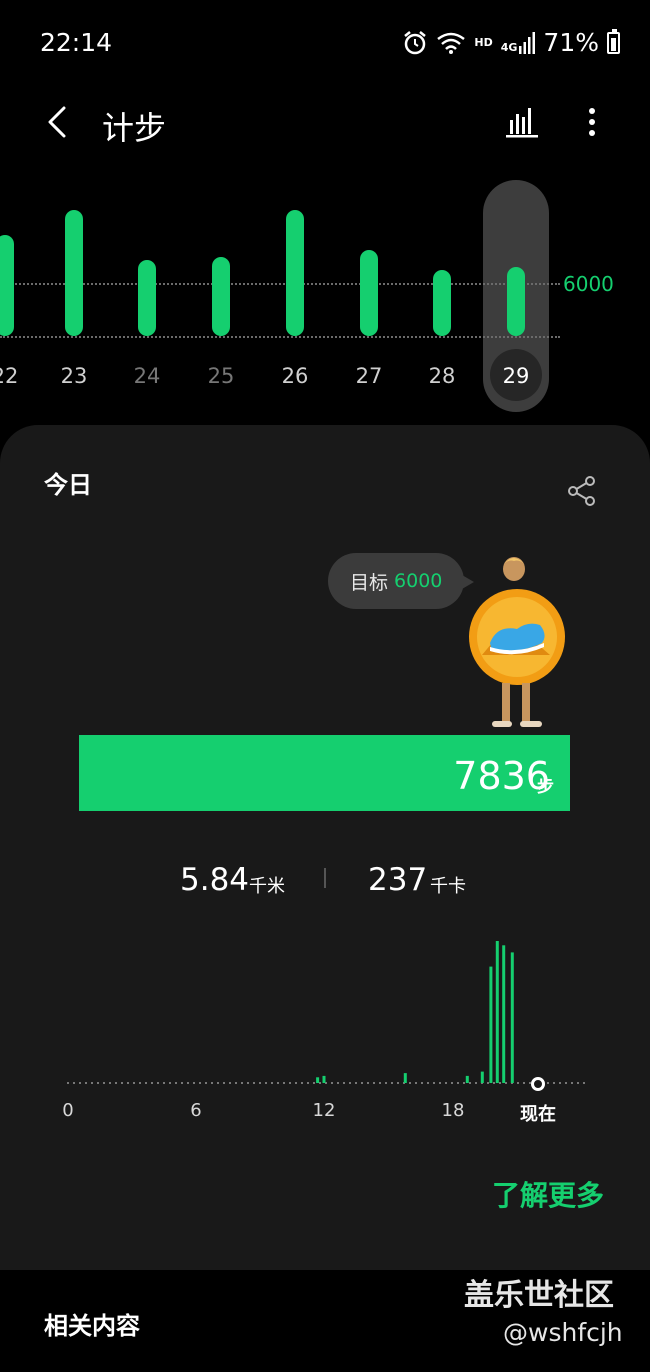  Describe the element at coordinates (267, 886) in the screenshot. I see `distance-unit: 千米` at that location.